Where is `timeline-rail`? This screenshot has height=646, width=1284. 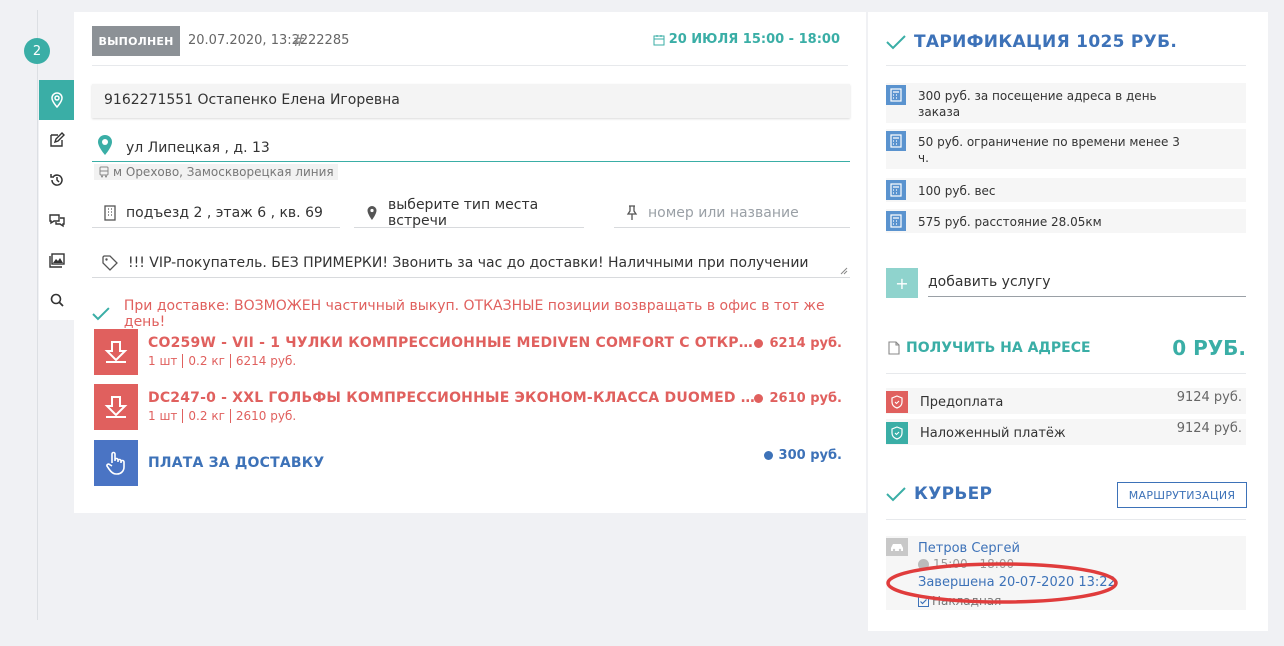
timeline-rail is located at coordinates (37, 315).